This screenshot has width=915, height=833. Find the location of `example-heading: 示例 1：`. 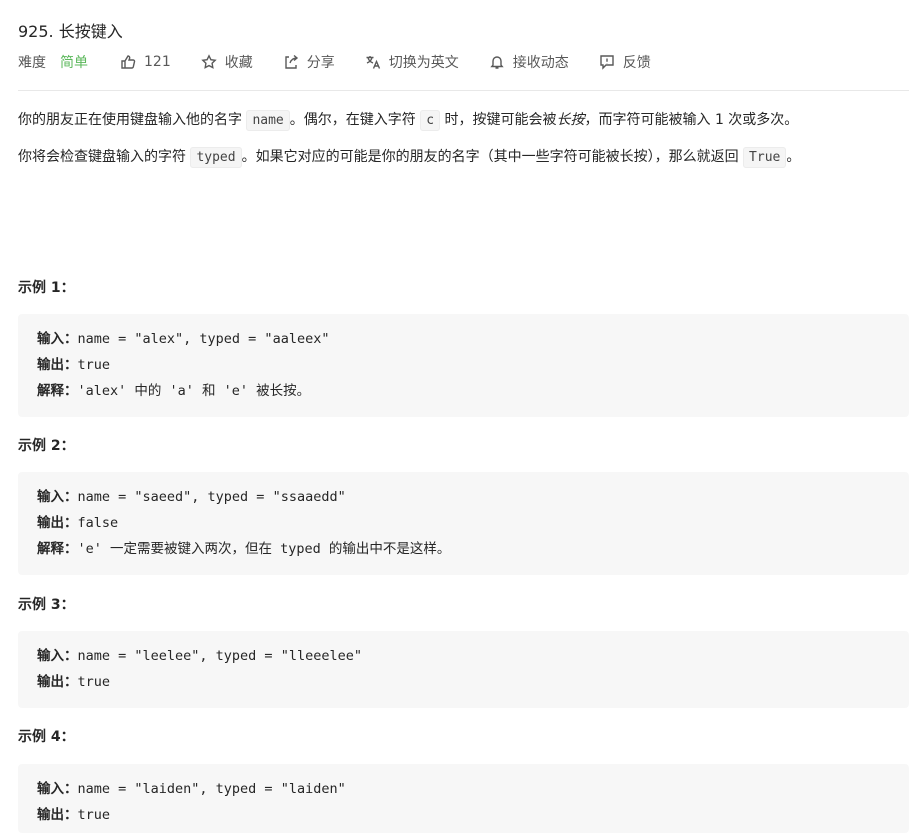

example-heading: 示例 1： is located at coordinates (46, 288).